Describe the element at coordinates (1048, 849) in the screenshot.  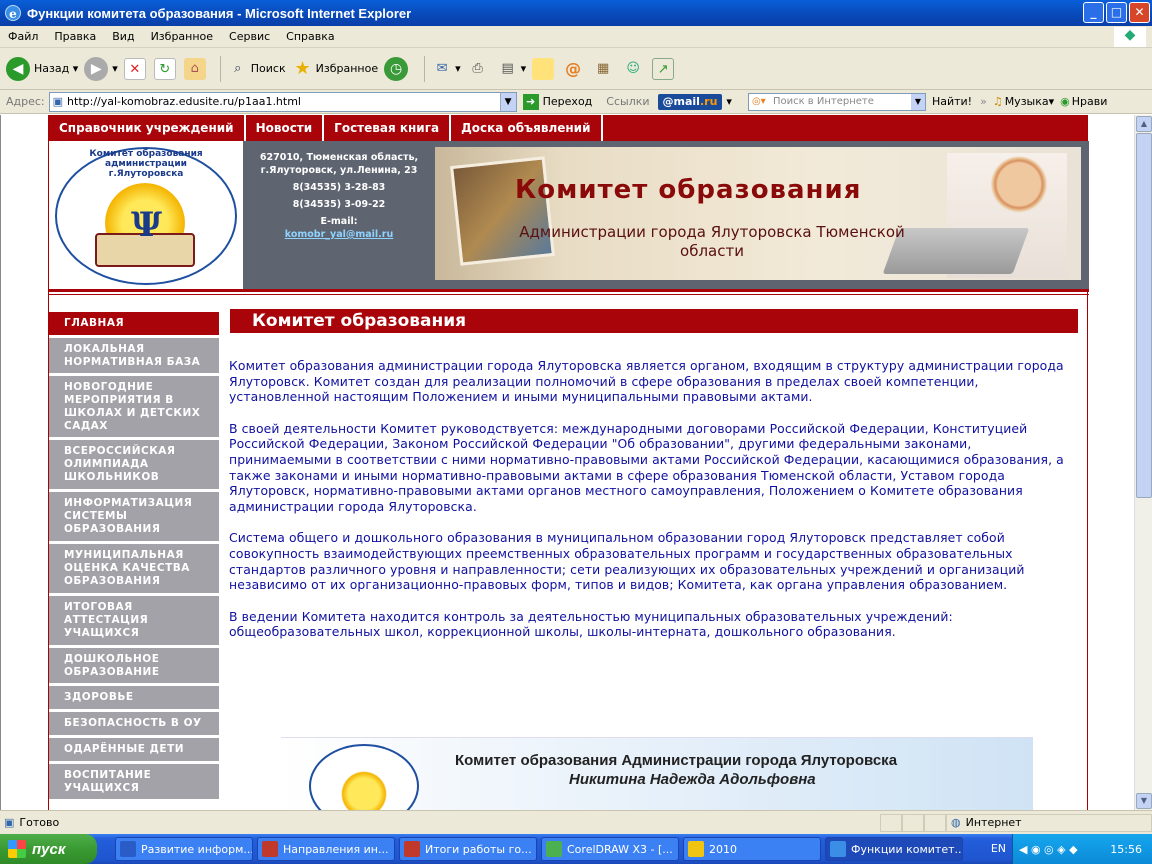
I see `tray-icons: ◀ ◉ ◎ ◈ ◆` at that location.